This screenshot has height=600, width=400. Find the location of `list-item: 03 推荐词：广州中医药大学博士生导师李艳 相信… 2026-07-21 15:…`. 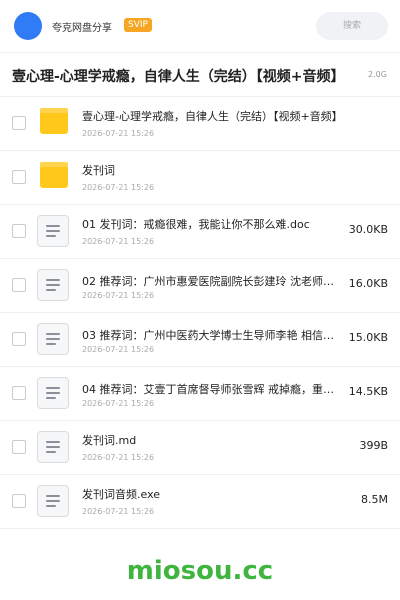

list-item: 03 推荐词：广州中医药大学博士生导师李艳 相信… 2026-07-21 15:… is located at coordinates (200, 339).